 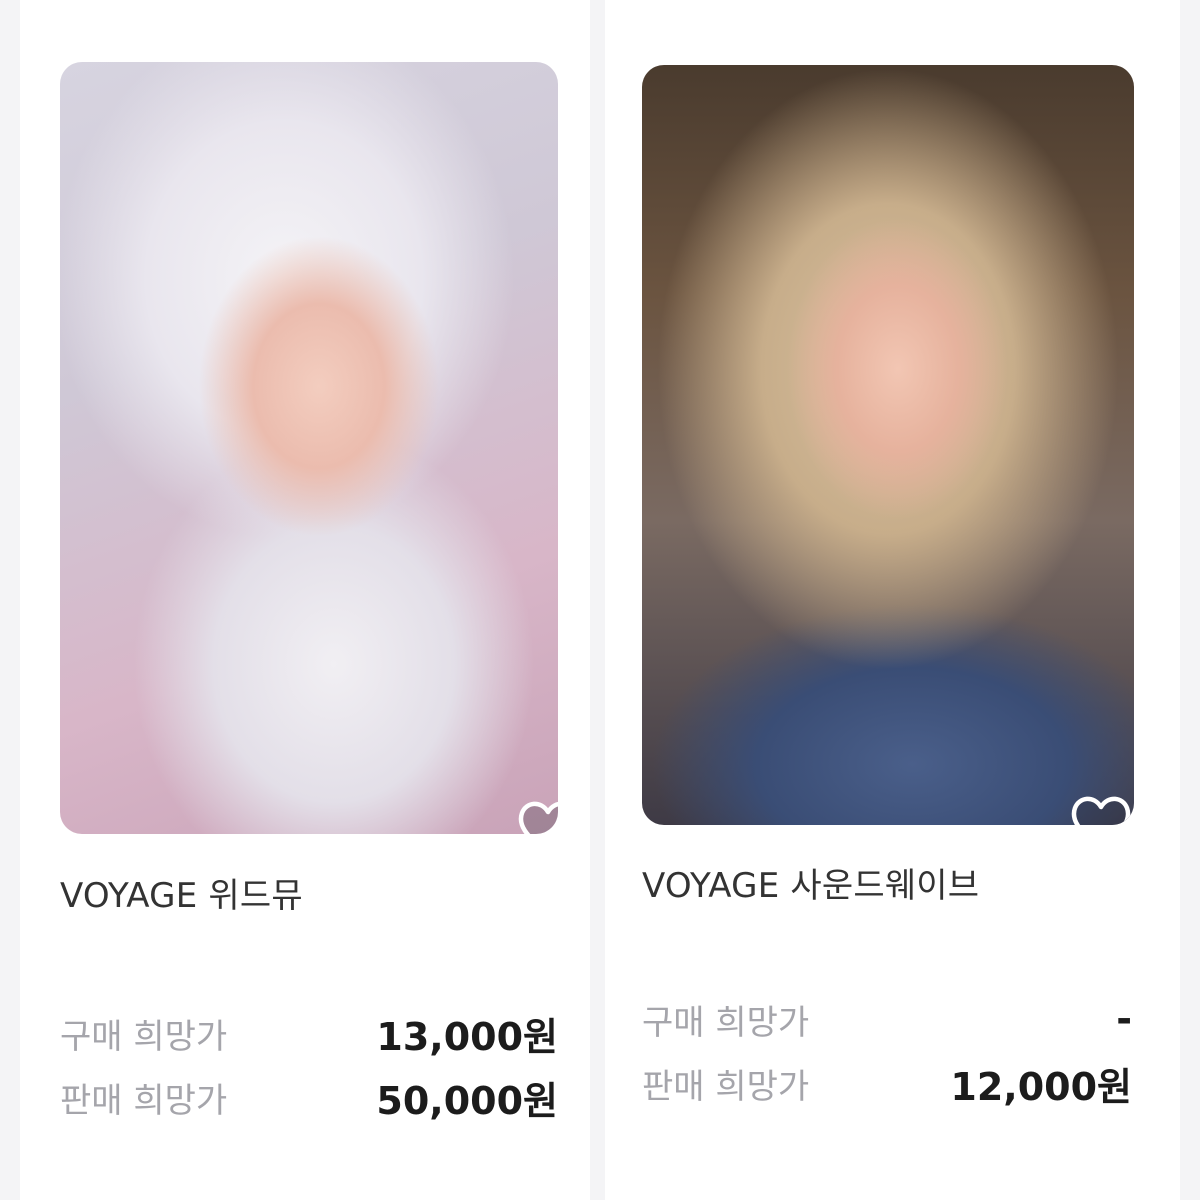 I want to click on sell-price-value: 12,000원, so click(x=1041, y=1086).